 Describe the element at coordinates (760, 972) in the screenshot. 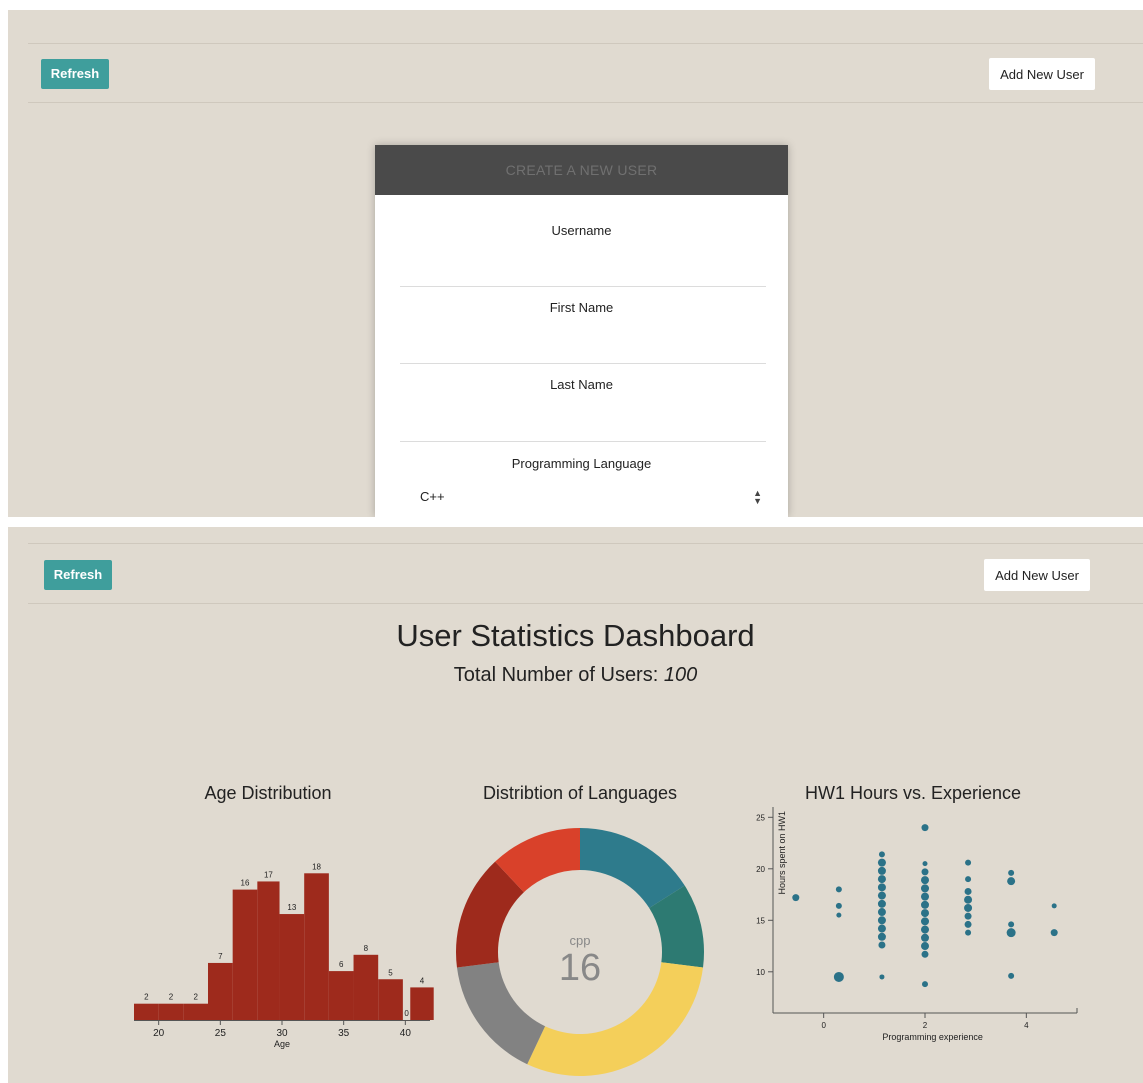

I see `y-tick-label: 10` at that location.